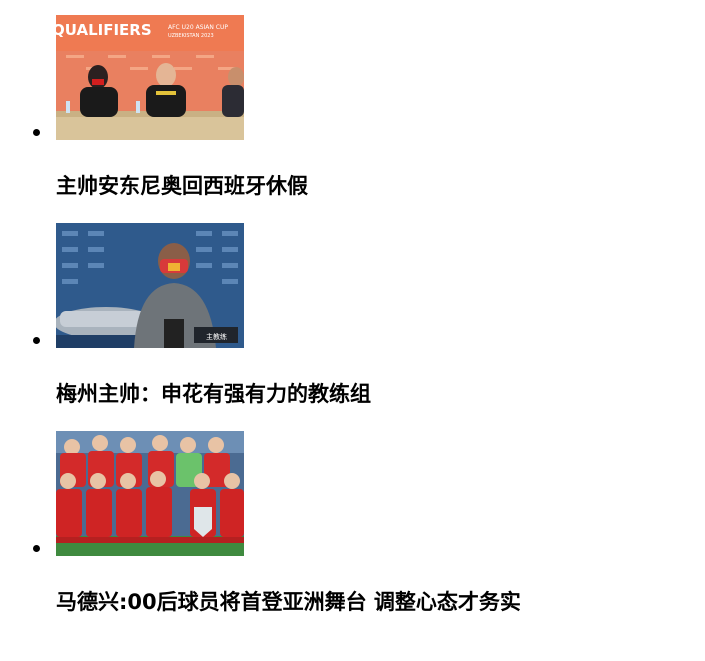 This screenshot has width=705, height=661. What do you see at coordinates (104, 30) in the screenshot?
I see `thumb-caption: QUALIFIERS` at bounding box center [104, 30].